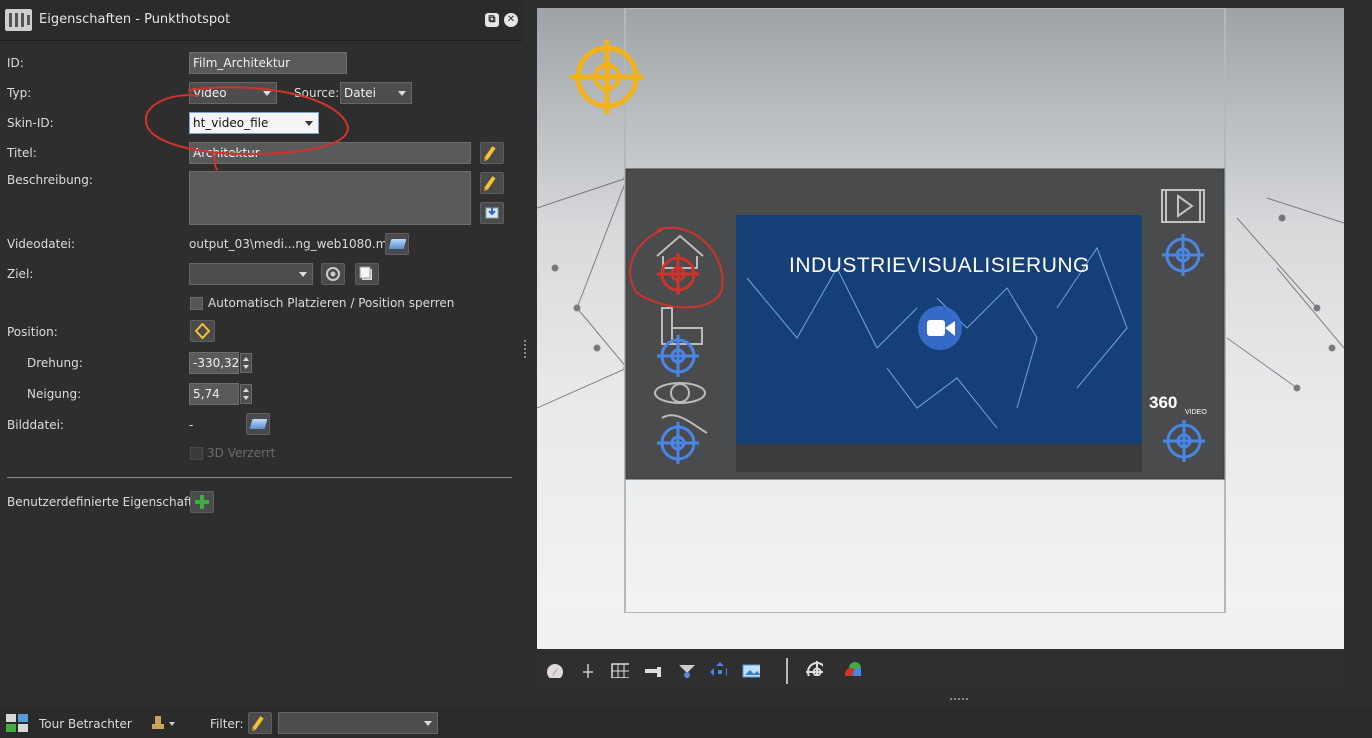  Describe the element at coordinates (246, 128) in the screenshot. I see `annotation-circle` at that location.